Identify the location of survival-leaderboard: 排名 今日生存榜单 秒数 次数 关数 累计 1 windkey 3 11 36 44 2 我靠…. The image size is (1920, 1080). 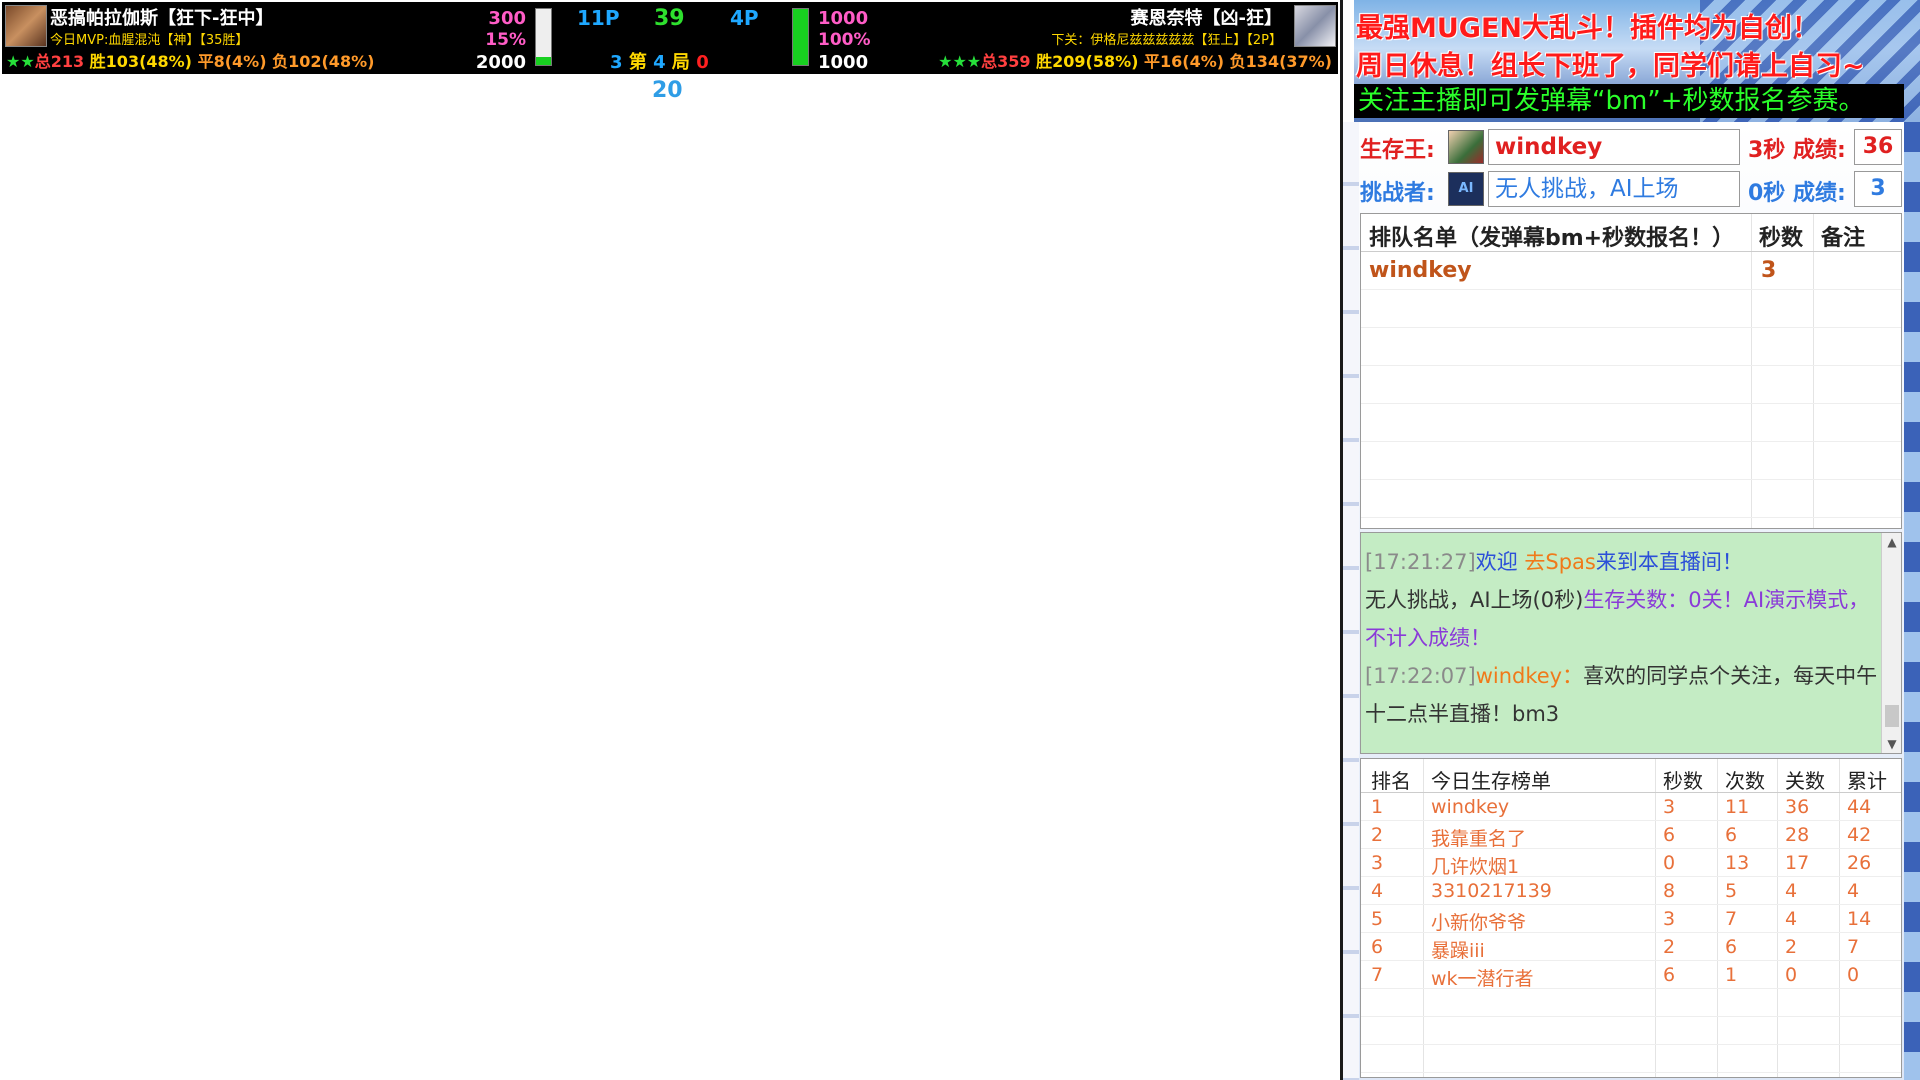
(1631, 918).